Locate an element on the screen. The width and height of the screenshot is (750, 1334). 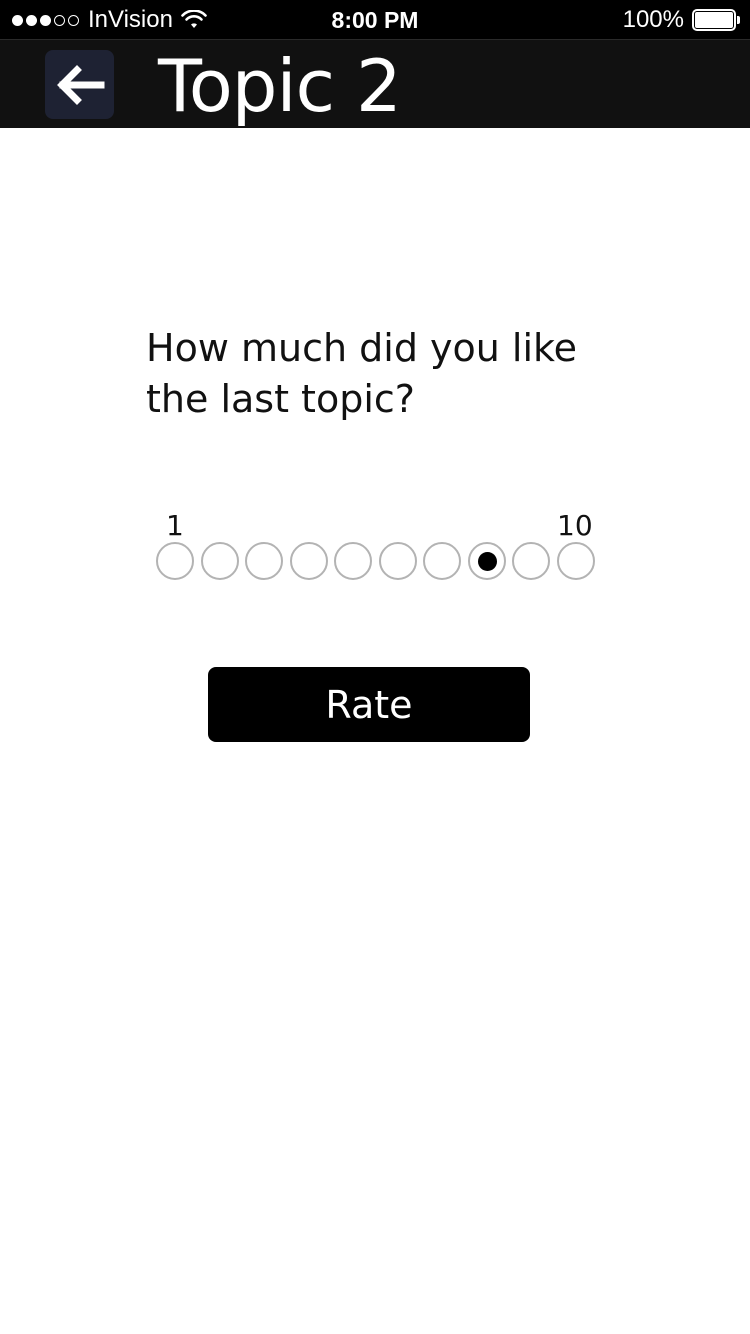
battery-percentage: 100% is located at coordinates (653, 19).